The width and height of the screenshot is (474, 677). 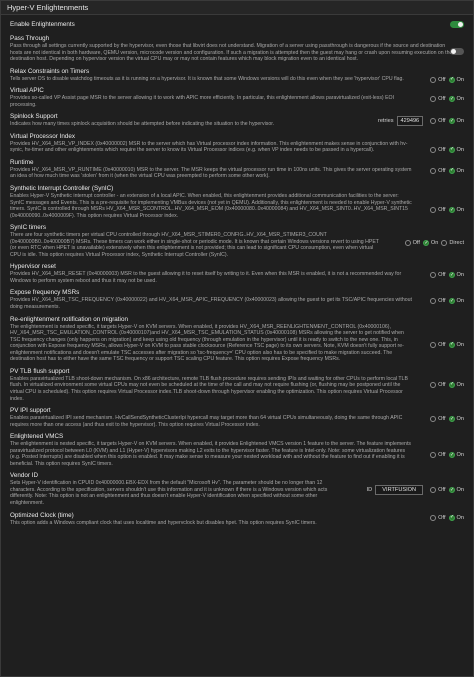 I want to click on reenlightenment-on-radio: On, so click(x=456, y=344).